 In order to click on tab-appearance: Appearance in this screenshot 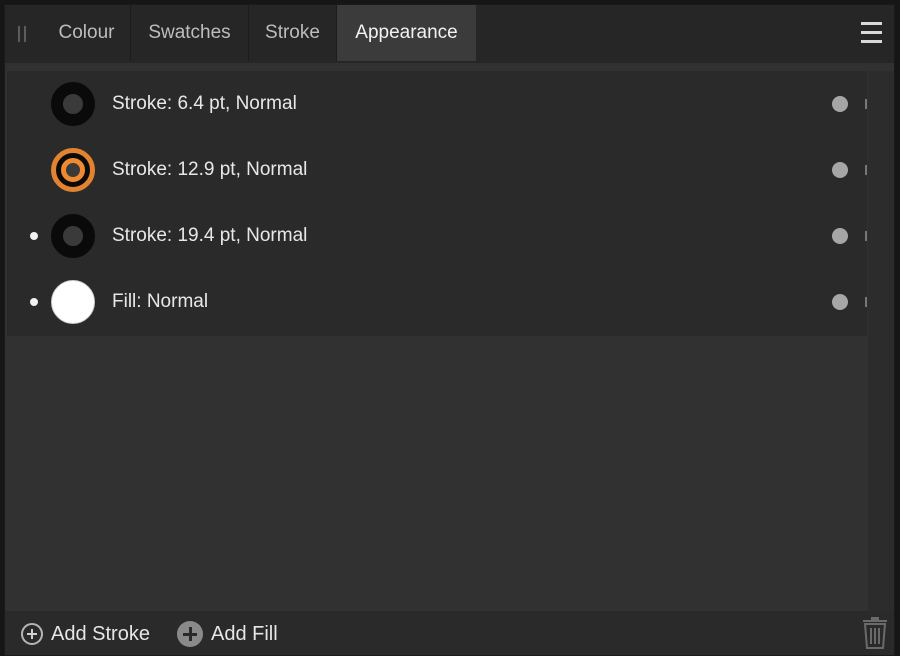, I will do `click(406, 33)`.